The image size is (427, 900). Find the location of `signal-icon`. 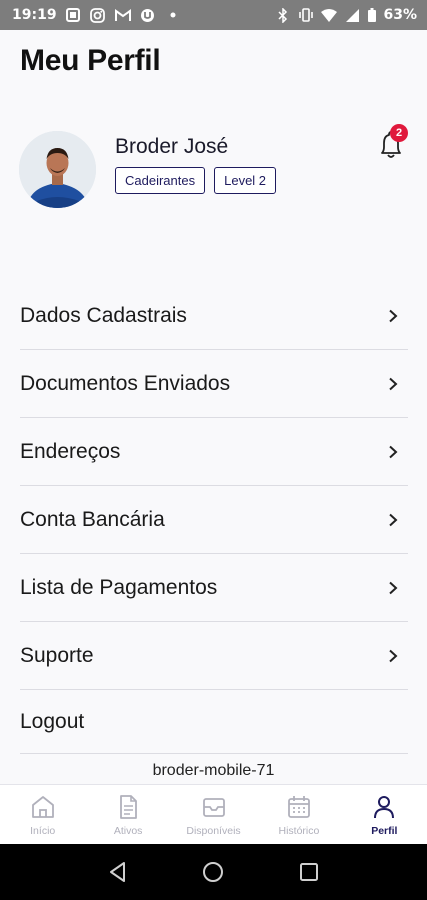

signal-icon is located at coordinates (352, 15).